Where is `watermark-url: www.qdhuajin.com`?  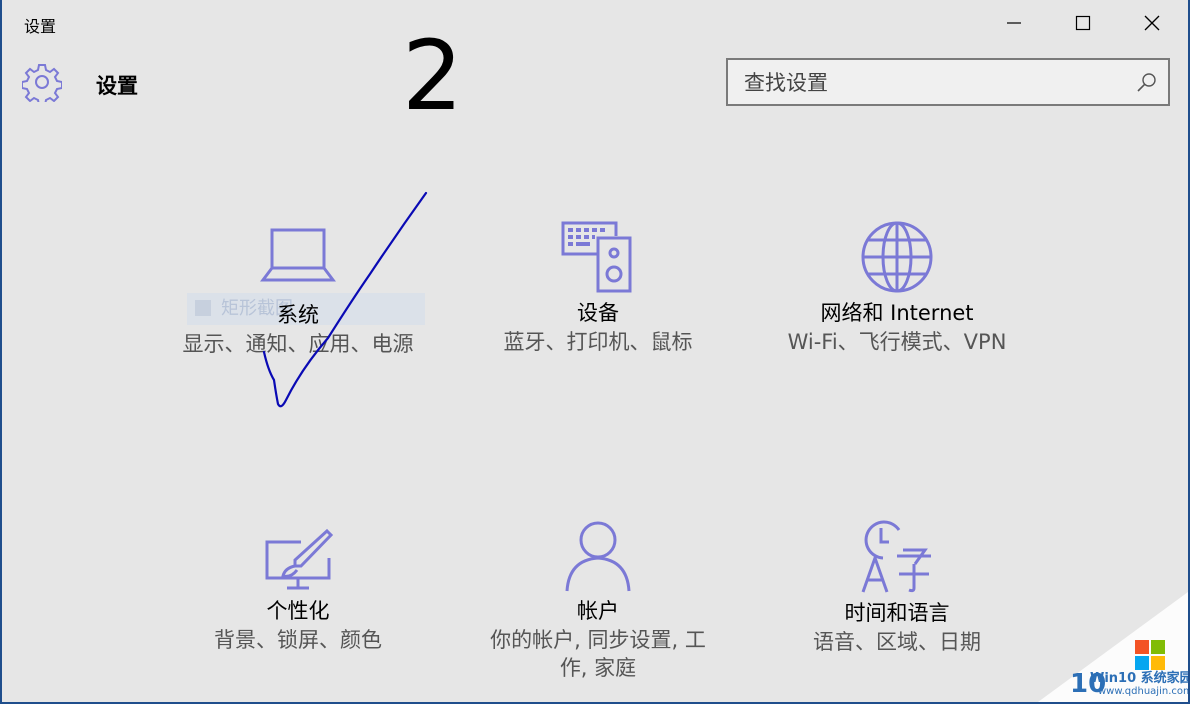 watermark-url: www.qdhuajin.com is located at coordinates (1144, 691).